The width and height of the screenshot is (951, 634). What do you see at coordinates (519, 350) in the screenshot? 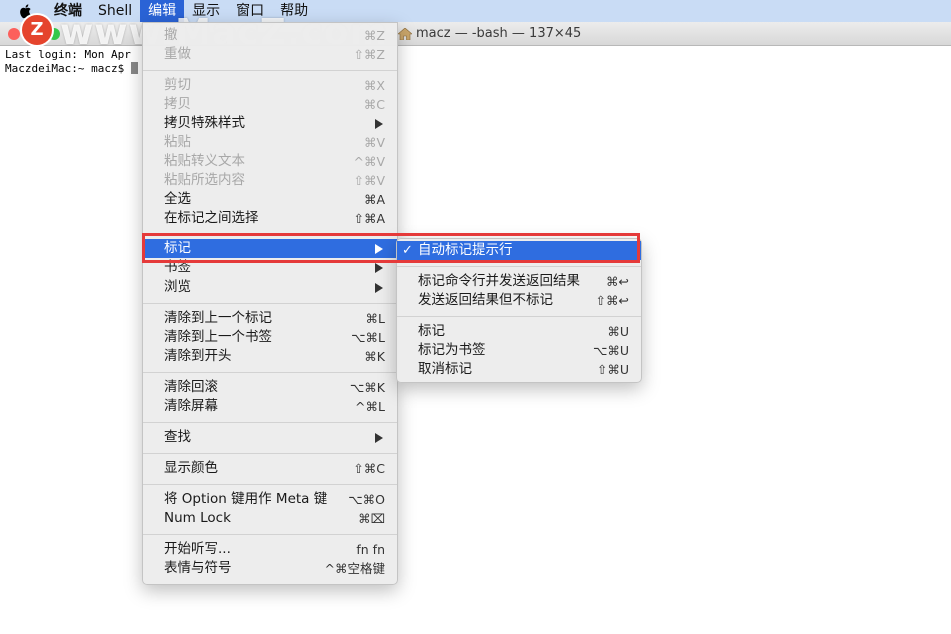
I see `menu-item-mark-as-bookmark: 标记为书签 ⌥⌘U` at bounding box center [519, 350].